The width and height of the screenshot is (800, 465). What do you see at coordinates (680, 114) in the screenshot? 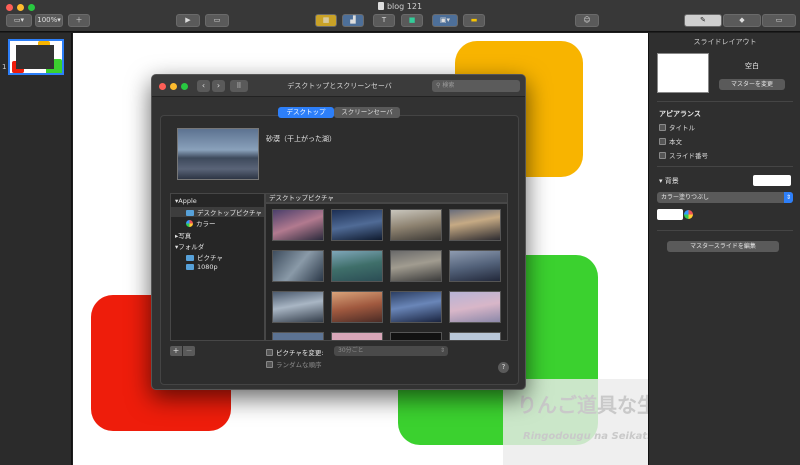
I see `appearance-heading: アピアランス` at bounding box center [680, 114].